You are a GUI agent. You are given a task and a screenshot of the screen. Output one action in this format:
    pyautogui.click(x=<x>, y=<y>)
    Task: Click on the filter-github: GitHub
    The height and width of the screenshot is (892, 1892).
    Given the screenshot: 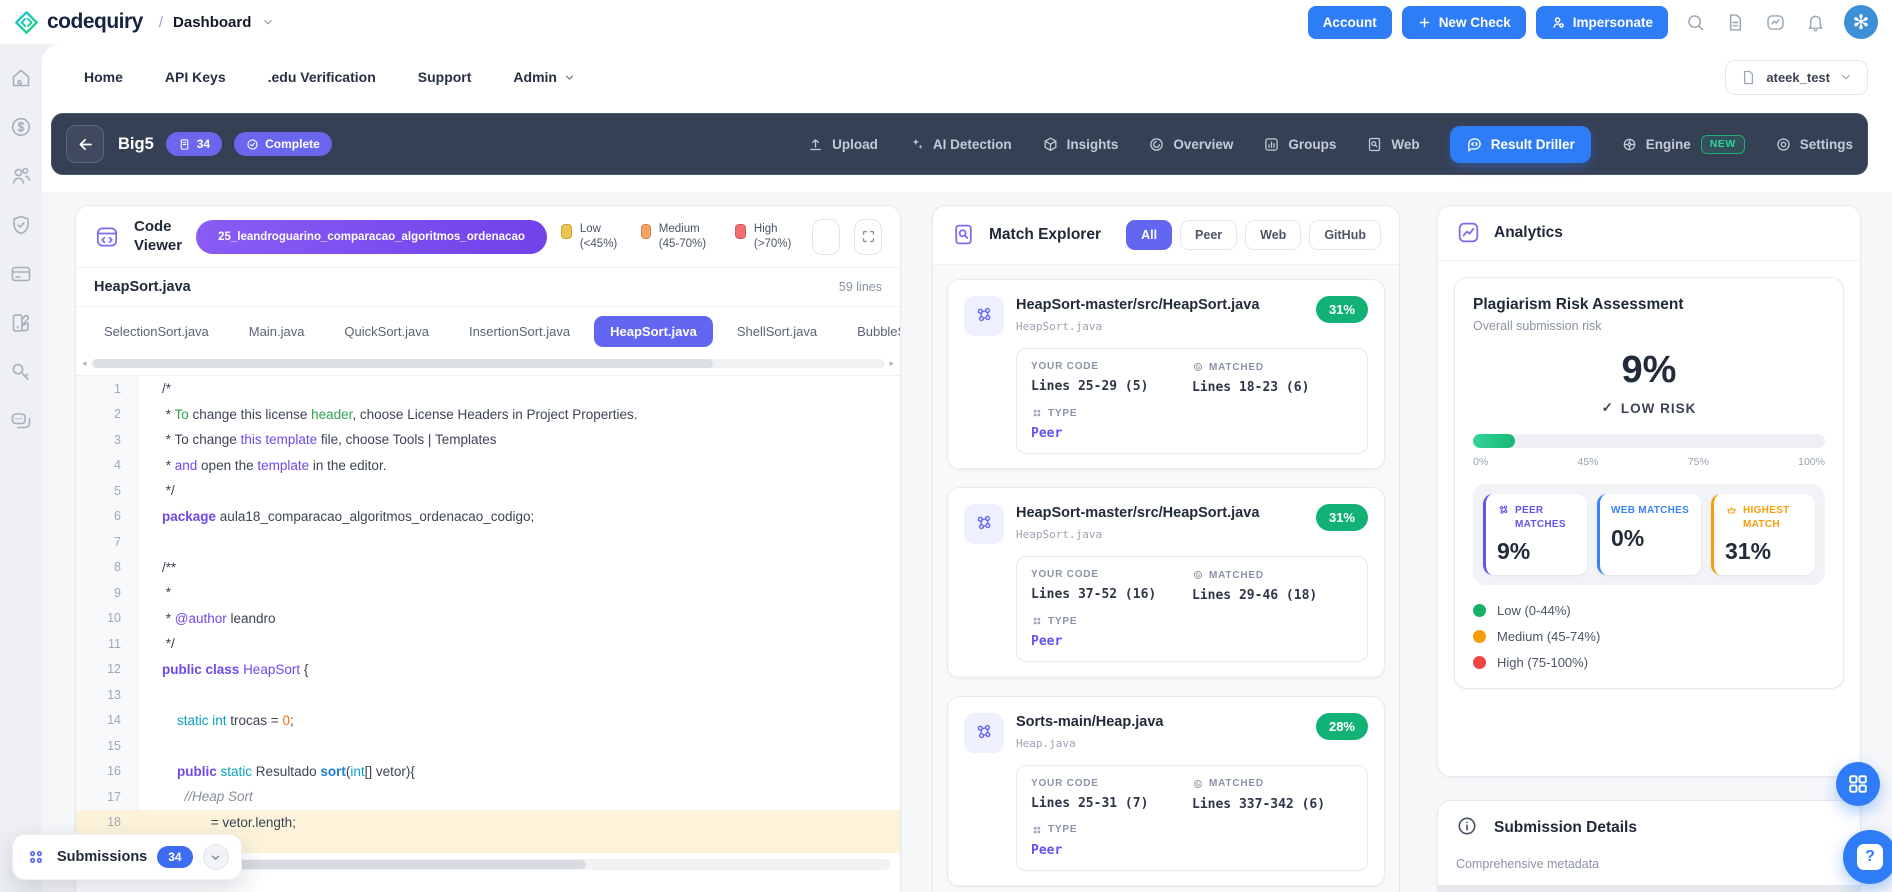 What is the action you would take?
    pyautogui.click(x=1345, y=235)
    